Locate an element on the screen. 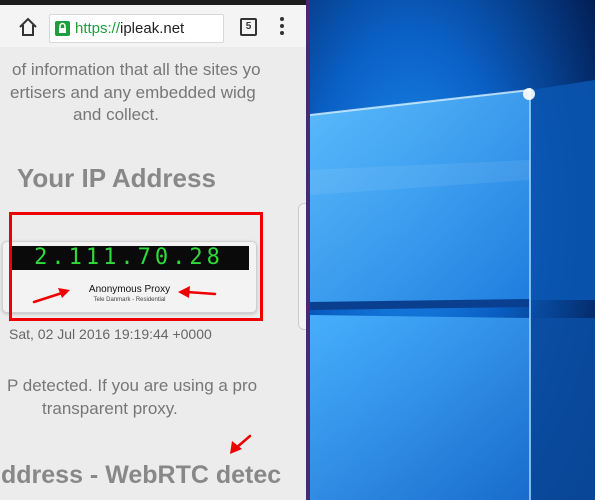  webrtc-heading: ddress - WebRTC detec is located at coordinates (141, 475).